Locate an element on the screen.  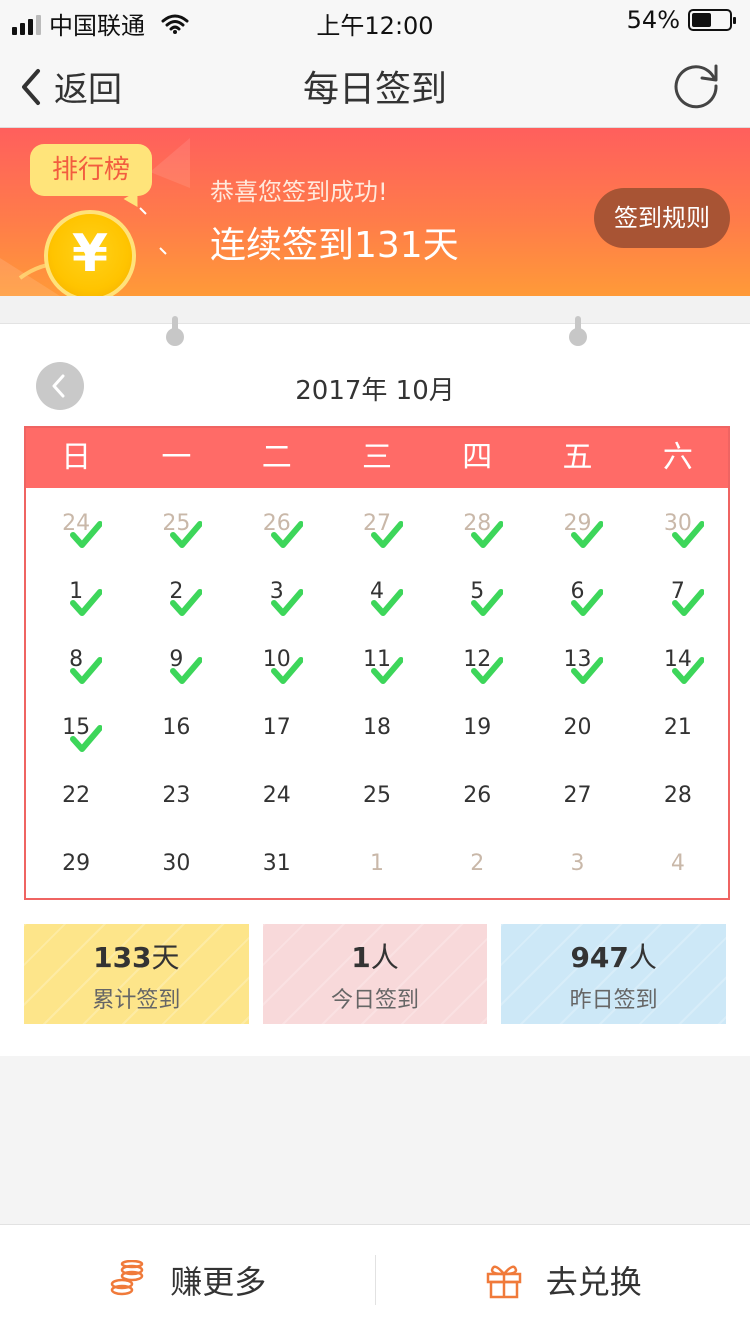
day-number: 1 is located at coordinates (376, 863).